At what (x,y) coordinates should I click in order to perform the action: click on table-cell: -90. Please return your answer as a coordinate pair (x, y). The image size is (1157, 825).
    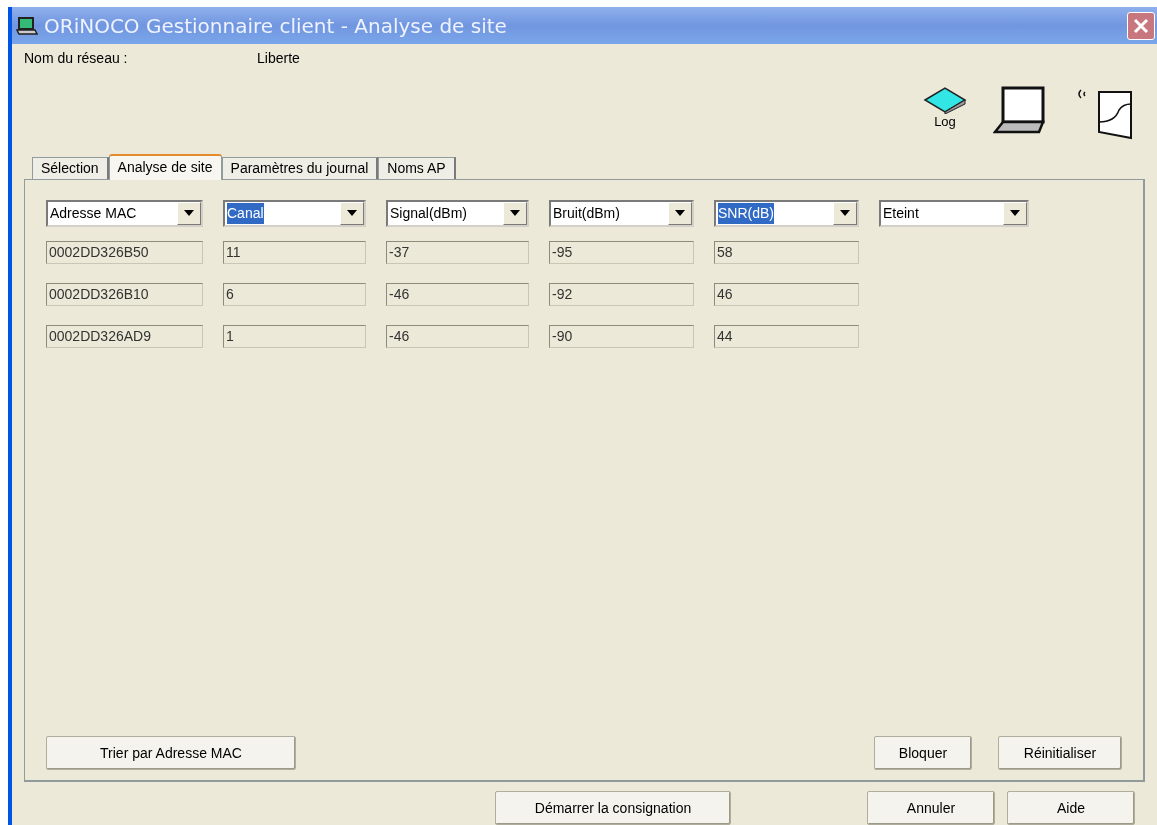
    Looking at the image, I should click on (621, 336).